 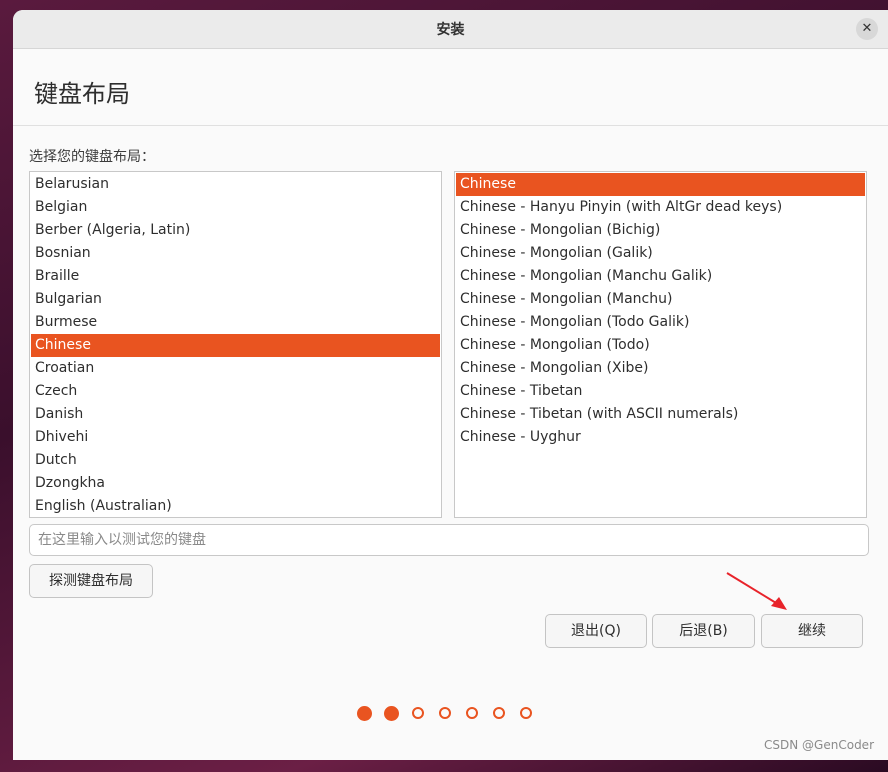 I want to click on window-title: 安装, so click(x=450, y=30).